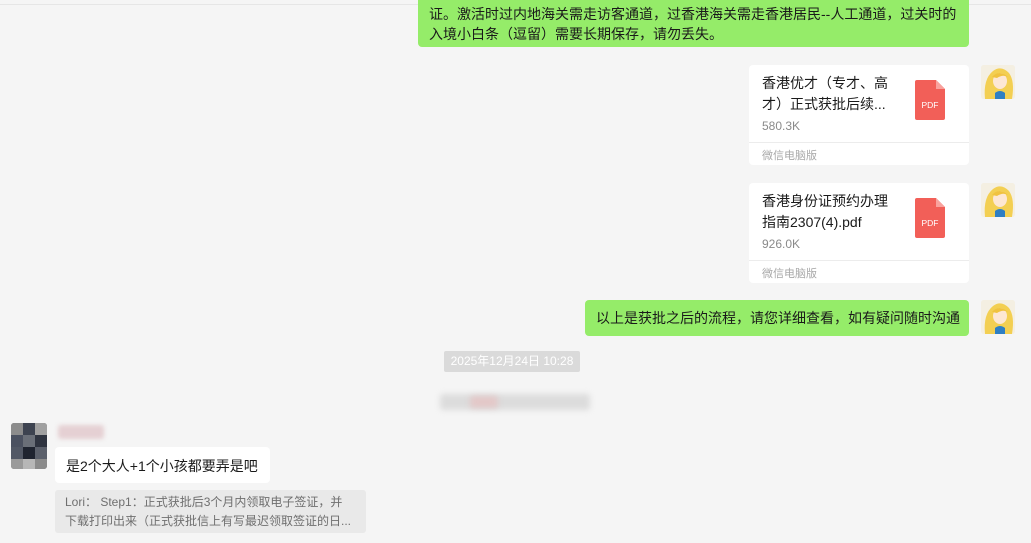  I want to click on incoming-message: 是2个大人+1个小孩都要弄是吧, so click(162, 465).